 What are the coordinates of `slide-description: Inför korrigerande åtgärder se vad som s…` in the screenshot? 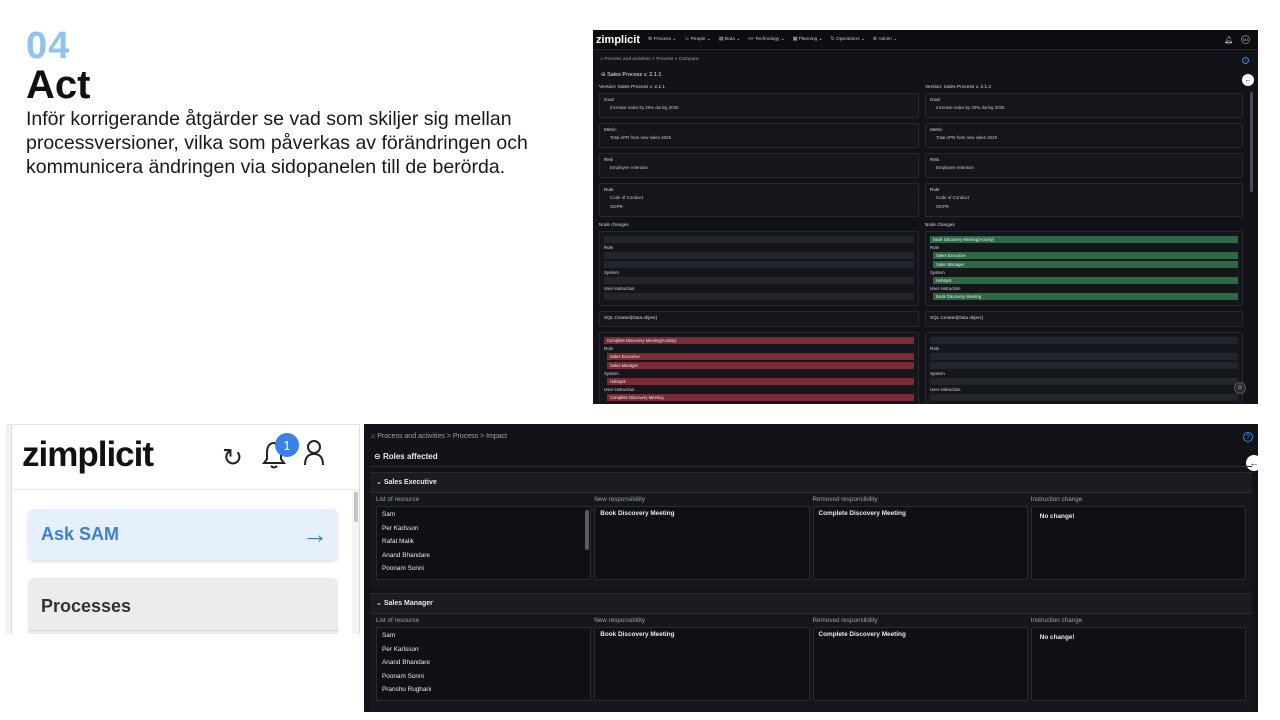 It's located at (277, 143).